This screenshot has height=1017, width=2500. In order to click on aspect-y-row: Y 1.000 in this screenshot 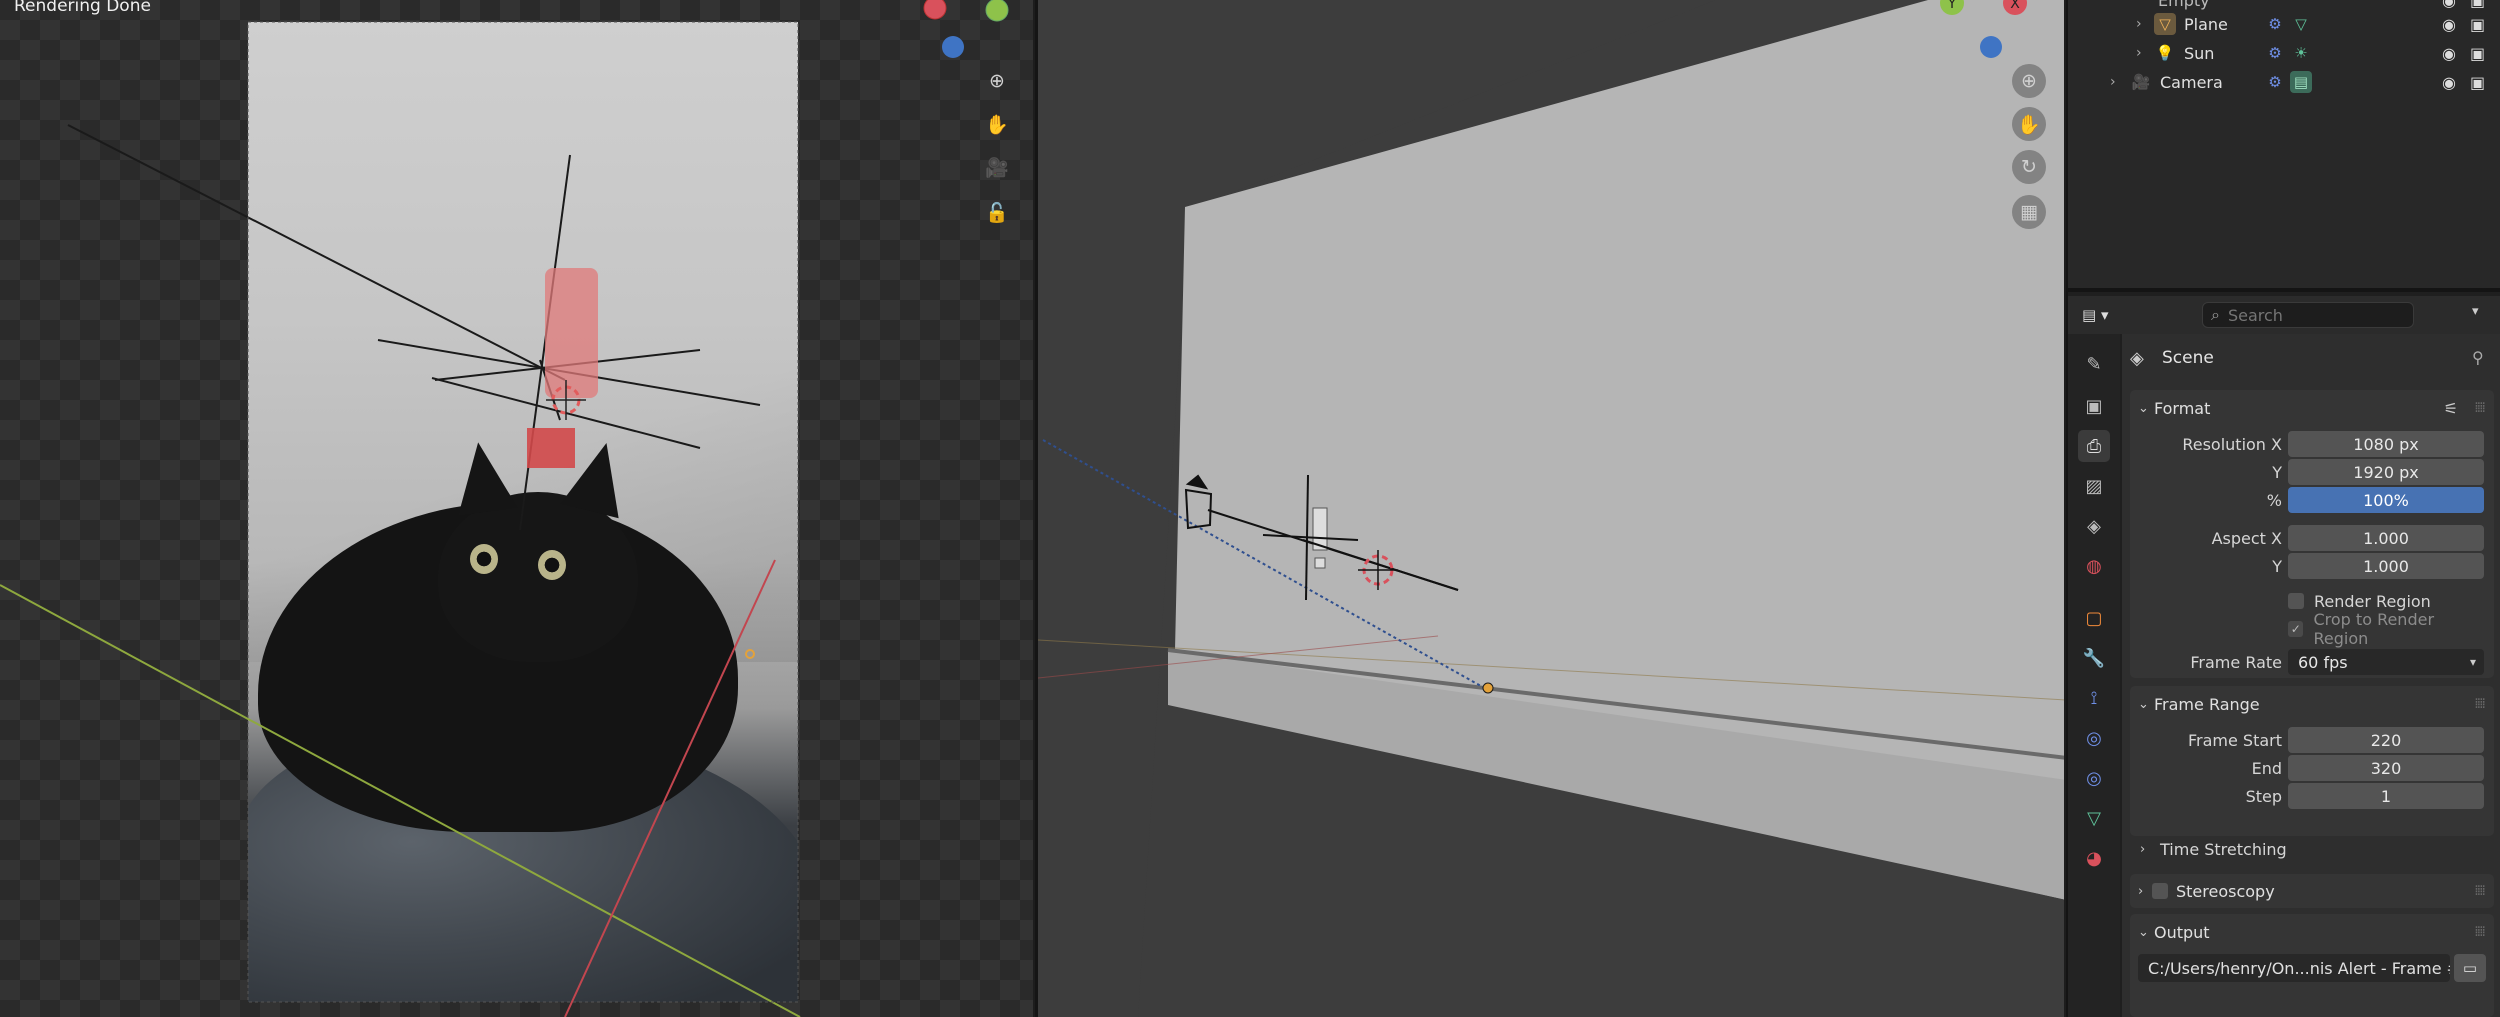, I will do `click(2312, 566)`.